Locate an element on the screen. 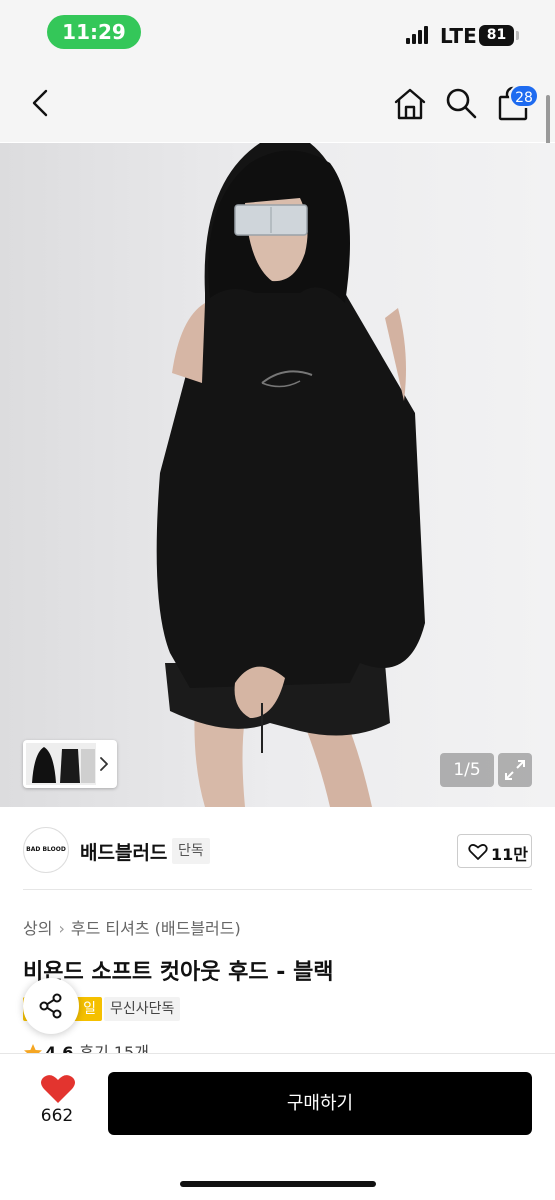 This screenshot has height=1200, width=555. brand-like-count: 11만 is located at coordinates (509, 854).